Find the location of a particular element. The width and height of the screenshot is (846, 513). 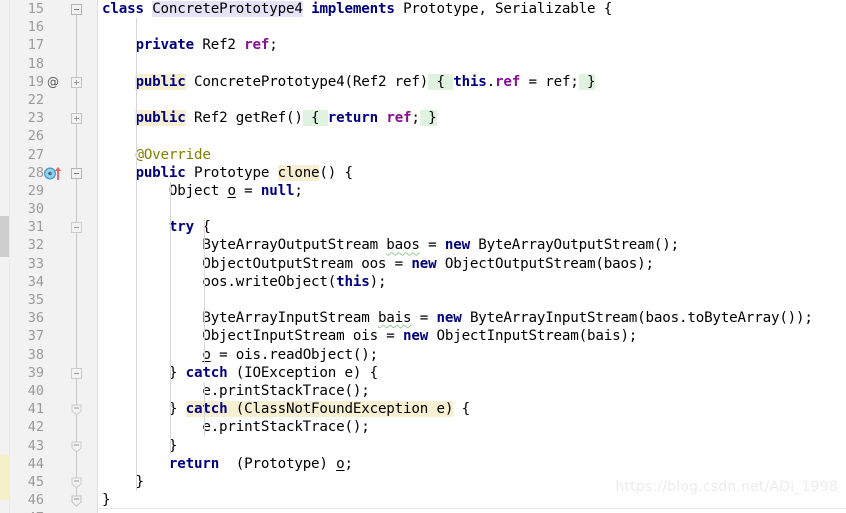

gutter-row: 16 is located at coordinates (54, 27).